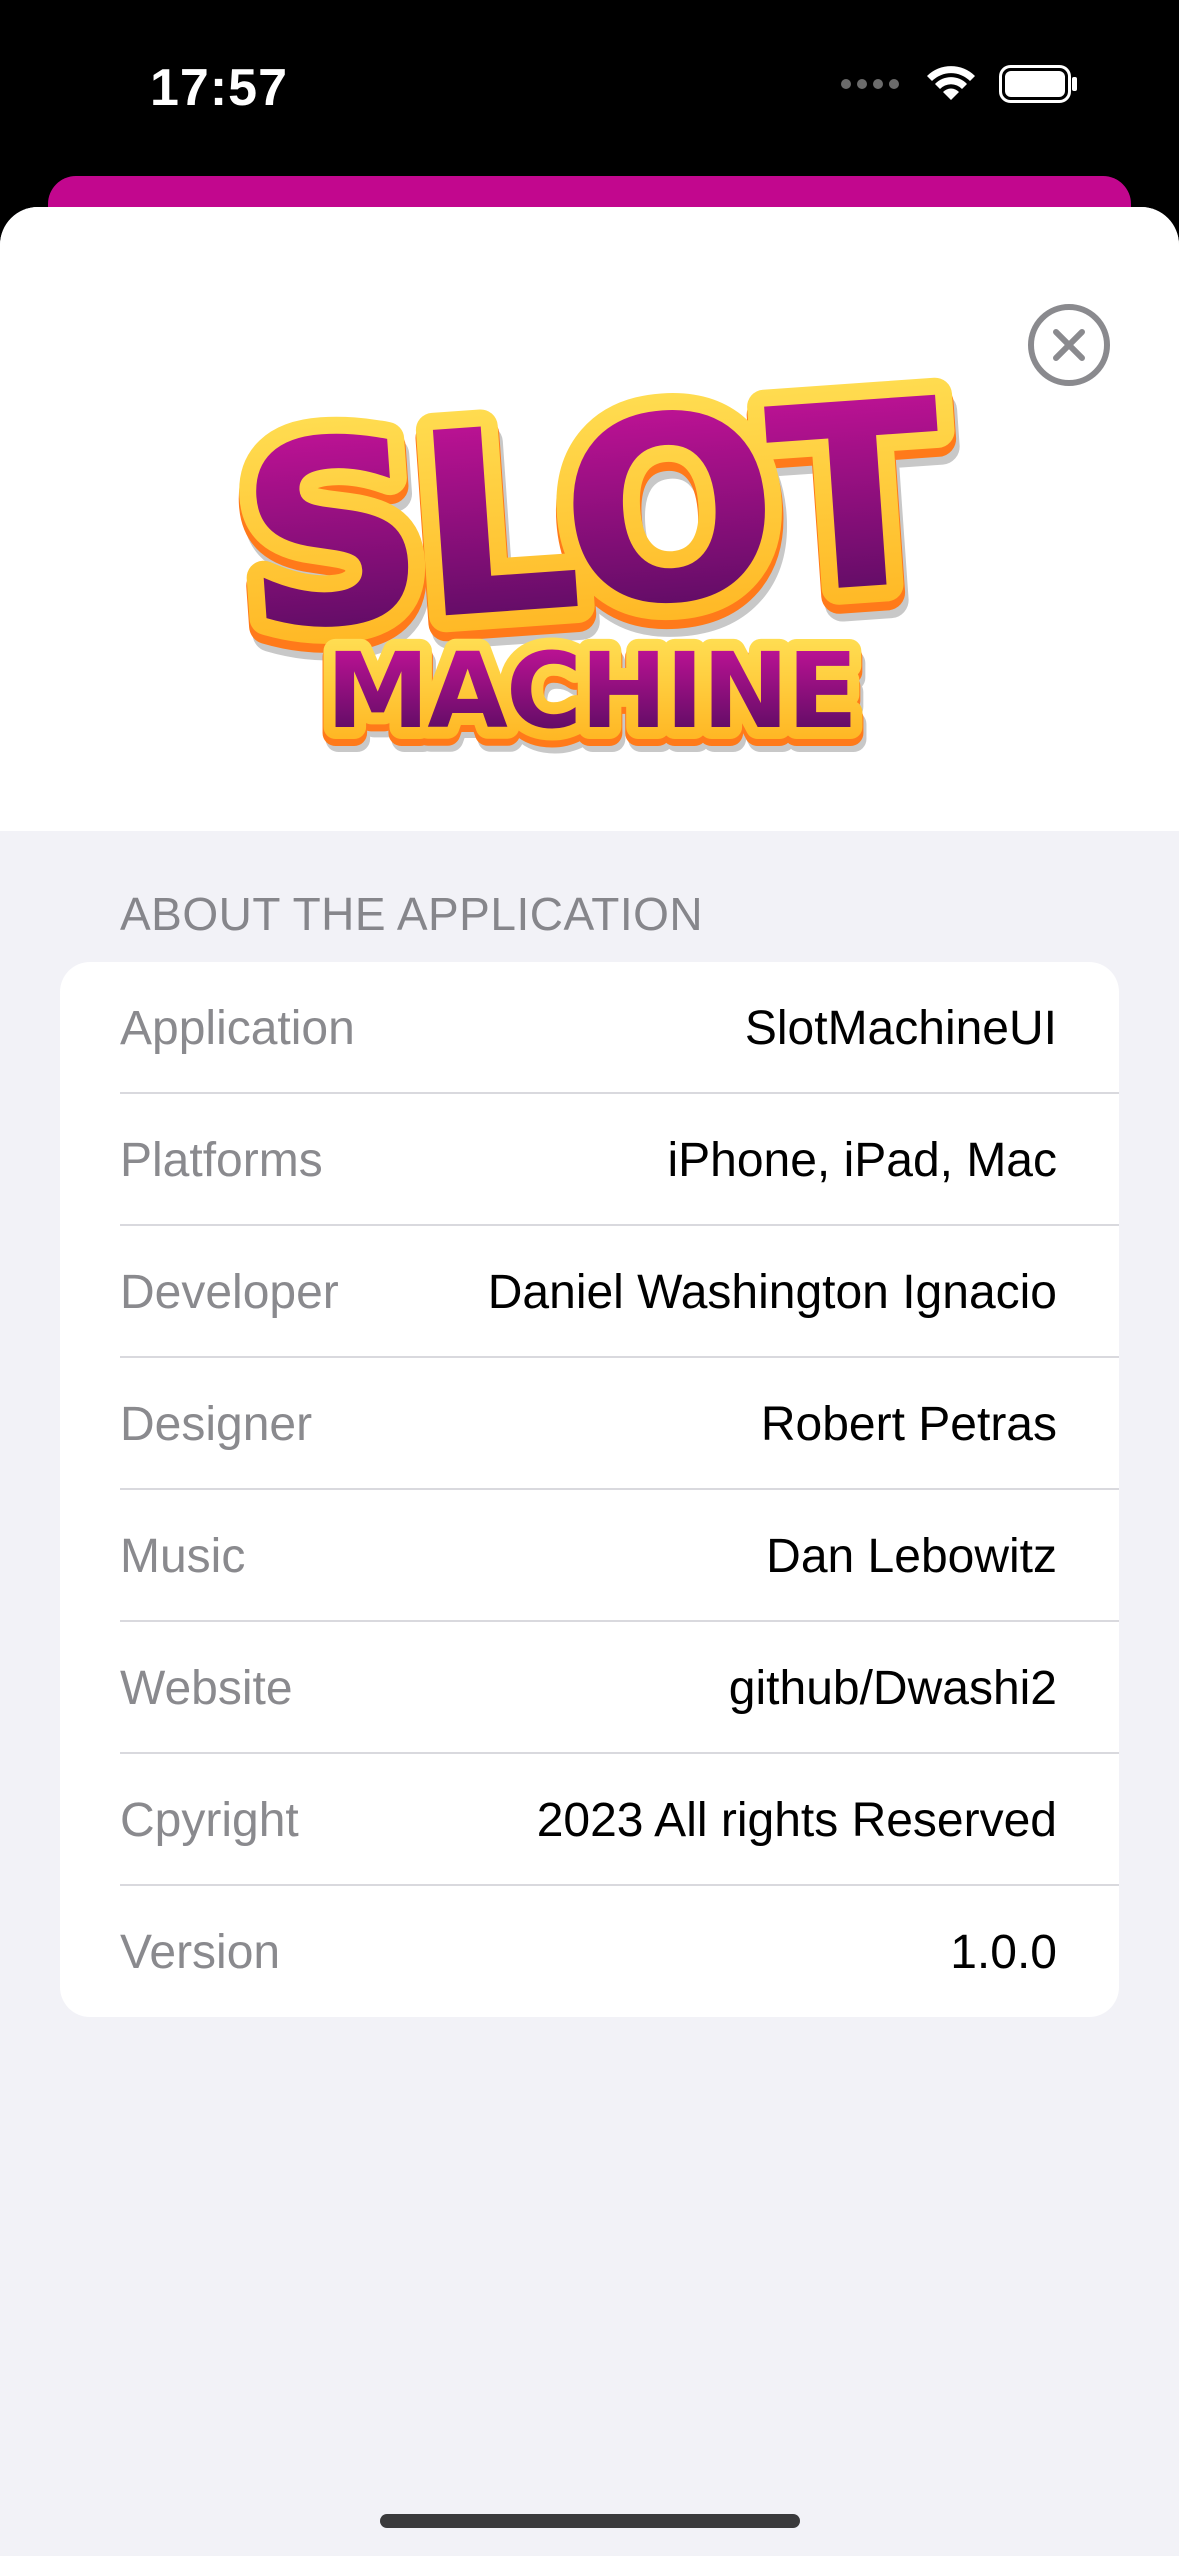  What do you see at coordinates (1003, 1952) in the screenshot?
I see `row-value: 1.0.0` at bounding box center [1003, 1952].